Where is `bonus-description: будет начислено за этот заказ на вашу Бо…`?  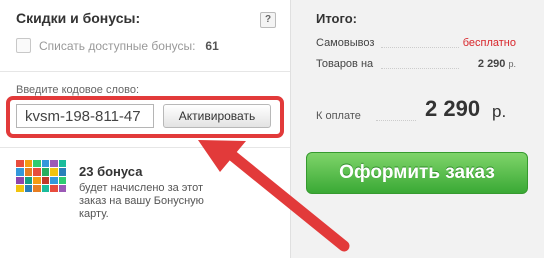
bonus-description: будет начислено за этот заказ на вашу Бо… is located at coordinates (141, 201).